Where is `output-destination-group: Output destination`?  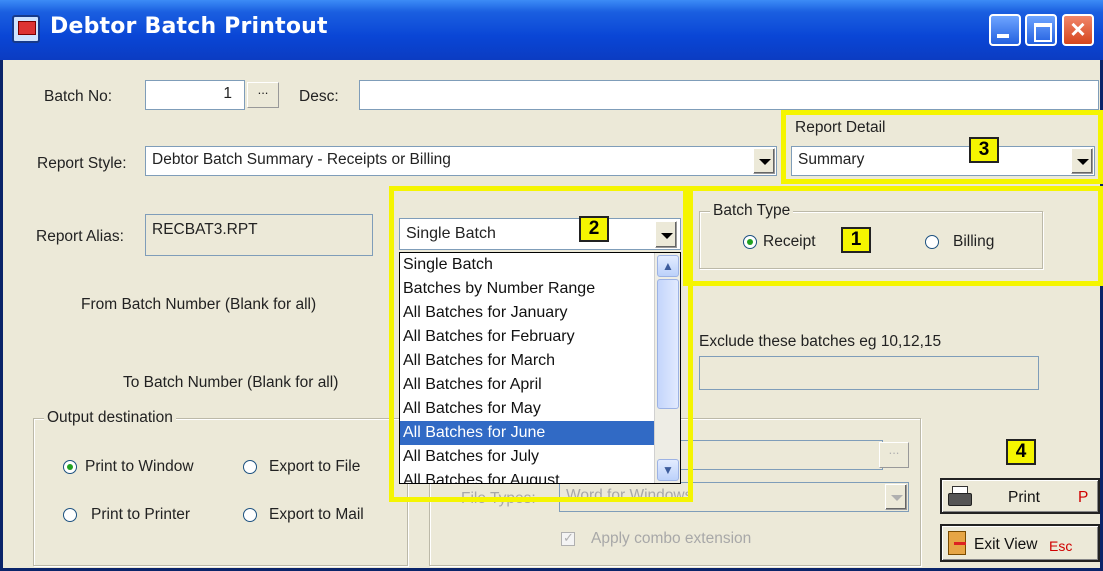
output-destination-group: Output destination is located at coordinates (220, 487).